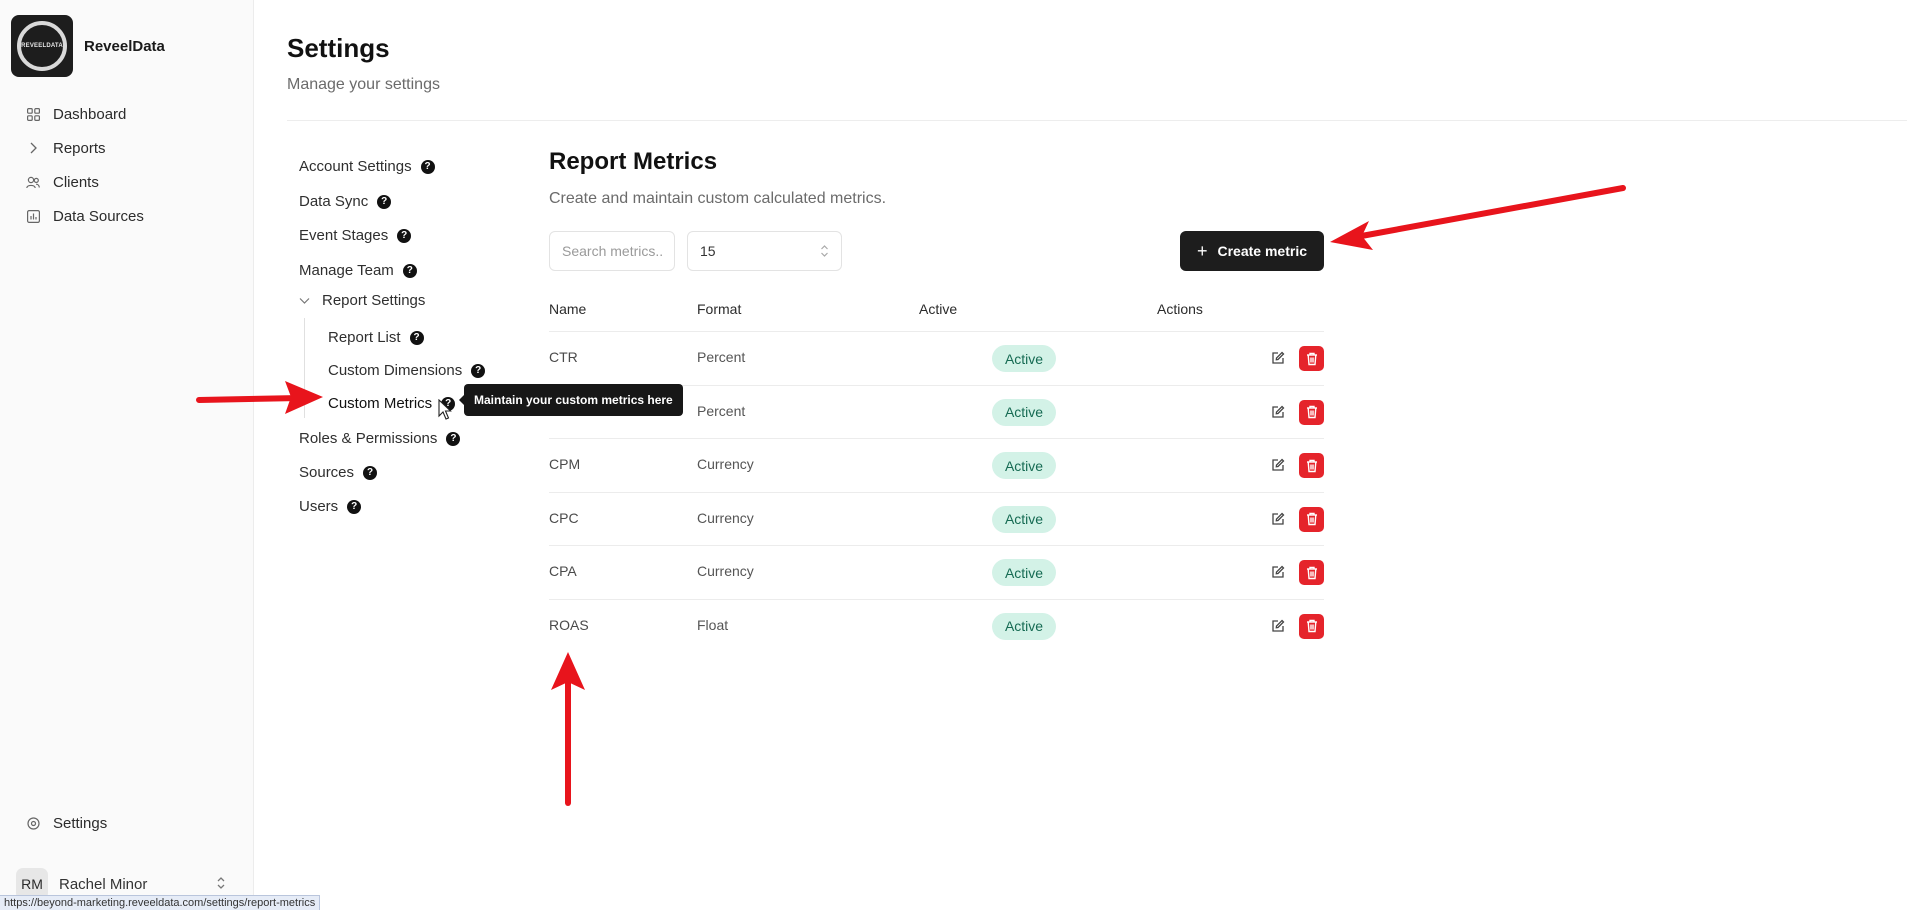 The height and width of the screenshot is (910, 1912). What do you see at coordinates (565, 464) in the screenshot?
I see `metric-name: CPM` at bounding box center [565, 464].